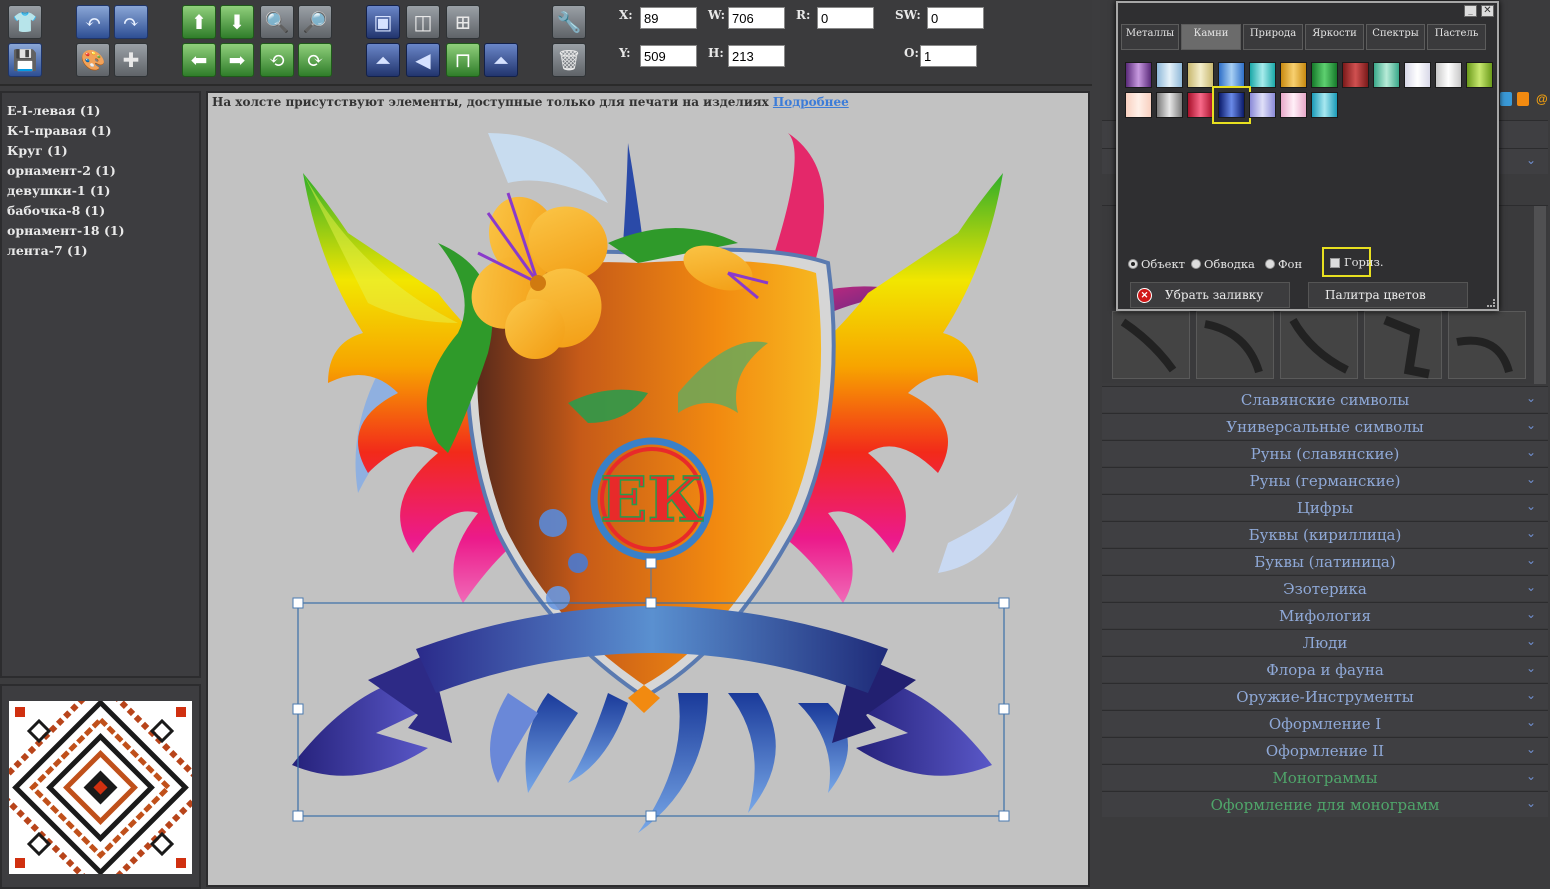 The image size is (1550, 889). What do you see at coordinates (1487, 11) in the screenshot?
I see `close-icon: ✕` at bounding box center [1487, 11].